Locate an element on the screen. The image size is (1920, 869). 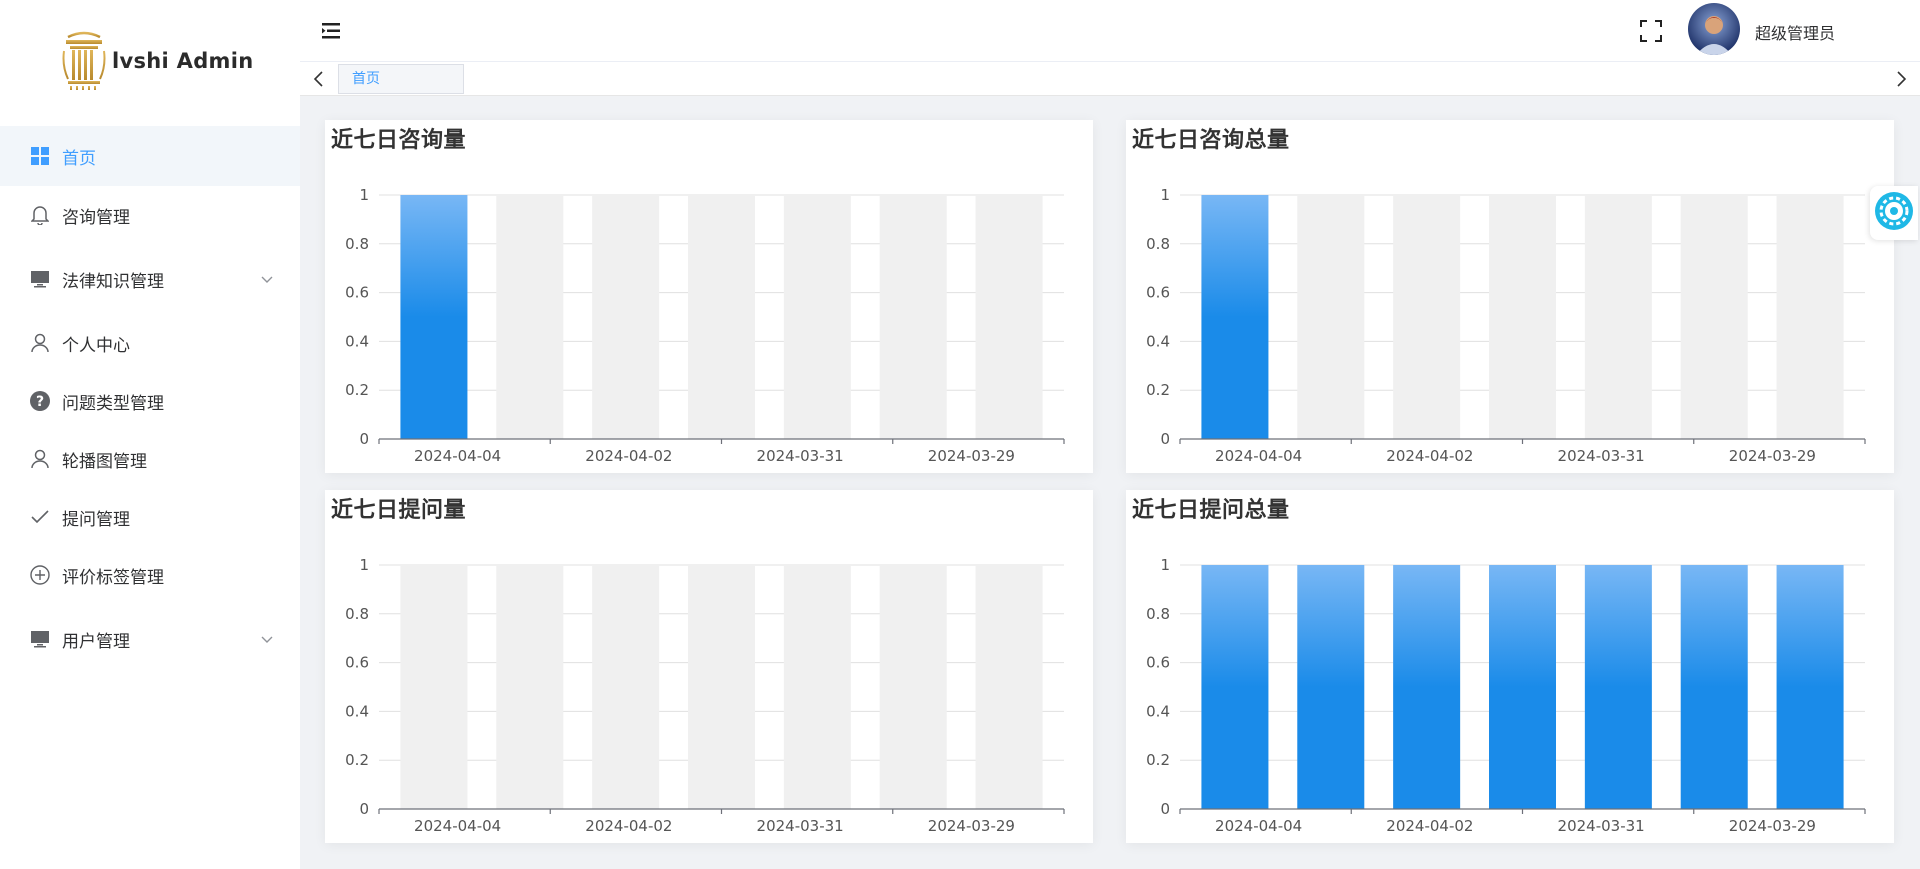
top-navbar: 超级管理员 is located at coordinates (1110, 31).